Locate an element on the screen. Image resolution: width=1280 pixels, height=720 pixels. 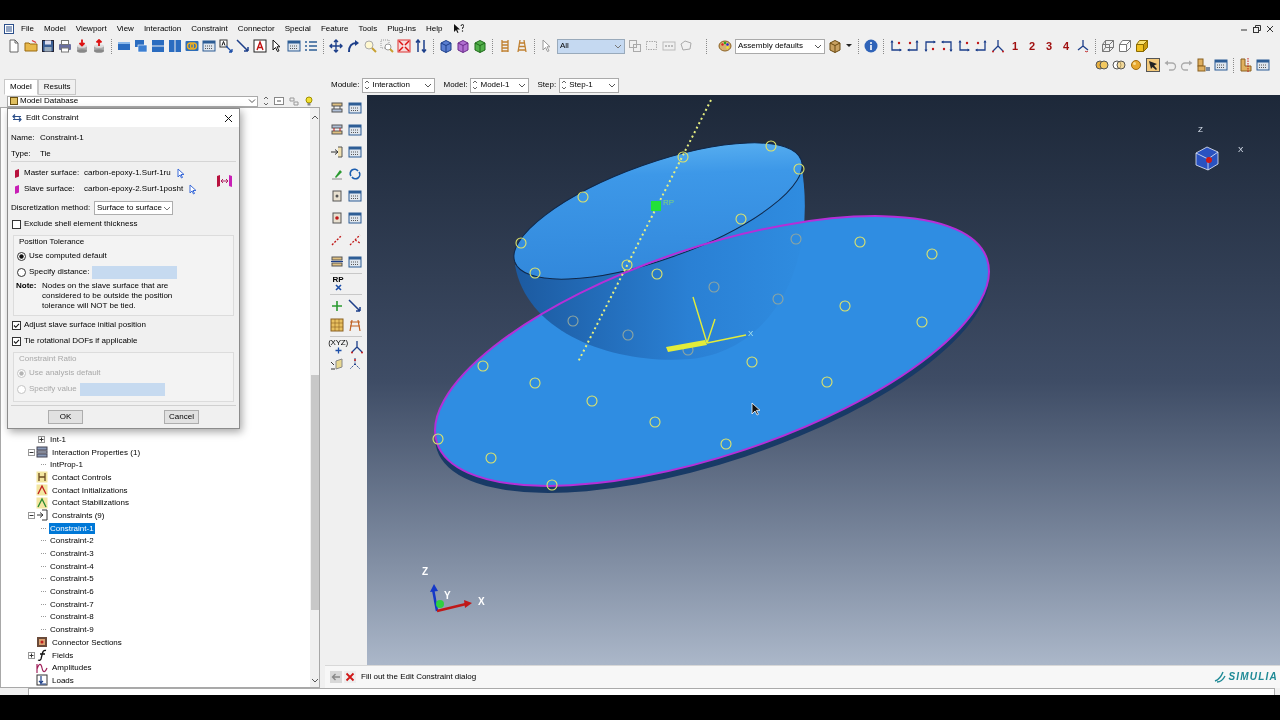
menu-item: Tools is located at coordinates (368, 28).